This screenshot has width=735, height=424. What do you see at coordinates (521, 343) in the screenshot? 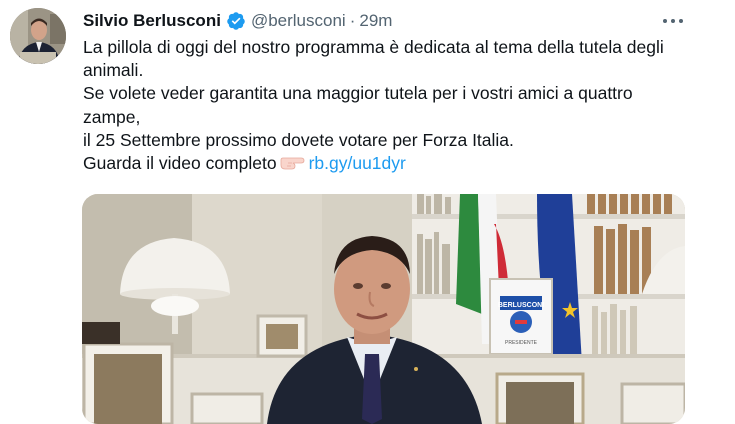
I see `poster-sign-subtext: PRESIDENTE` at bounding box center [521, 343].